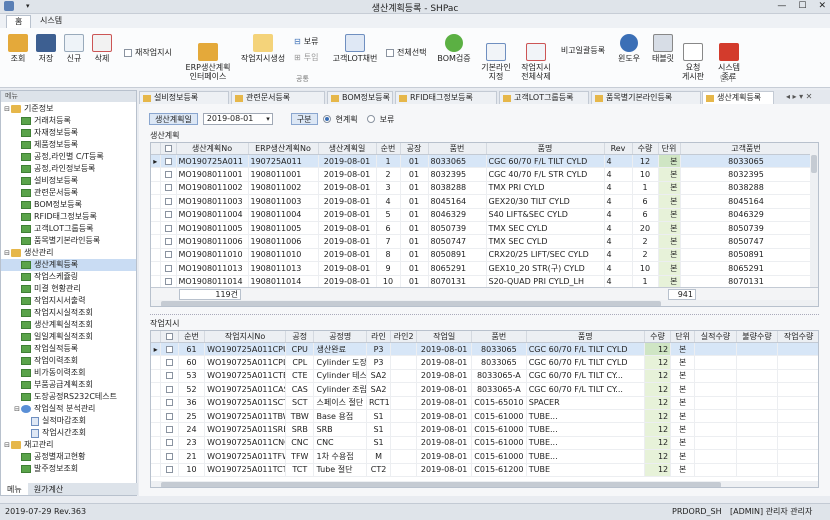 This screenshot has width=830, height=520. What do you see at coordinates (340, 337) in the screenshot?
I see `column-header: 공정명` at bounding box center [340, 337].